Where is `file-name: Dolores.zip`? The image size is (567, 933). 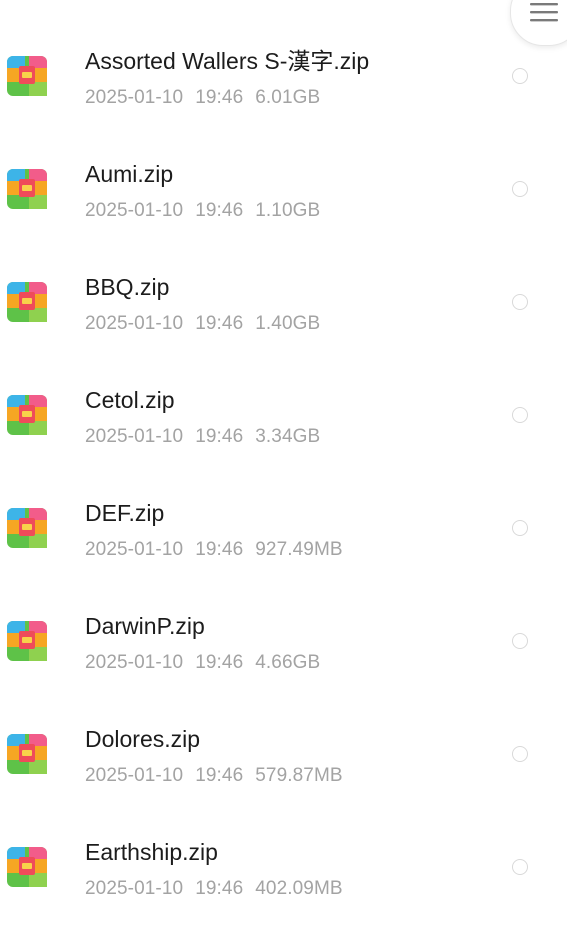 file-name: Dolores.zip is located at coordinates (143, 739).